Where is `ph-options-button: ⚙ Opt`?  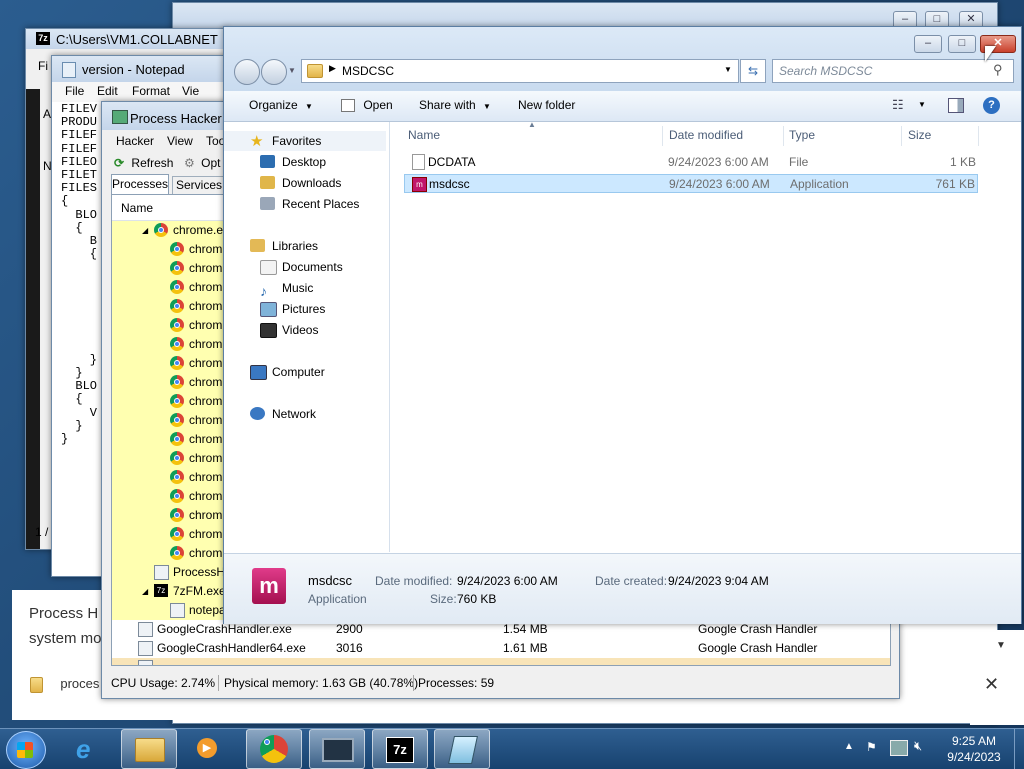 ph-options-button: ⚙ Opt is located at coordinates (202, 163).